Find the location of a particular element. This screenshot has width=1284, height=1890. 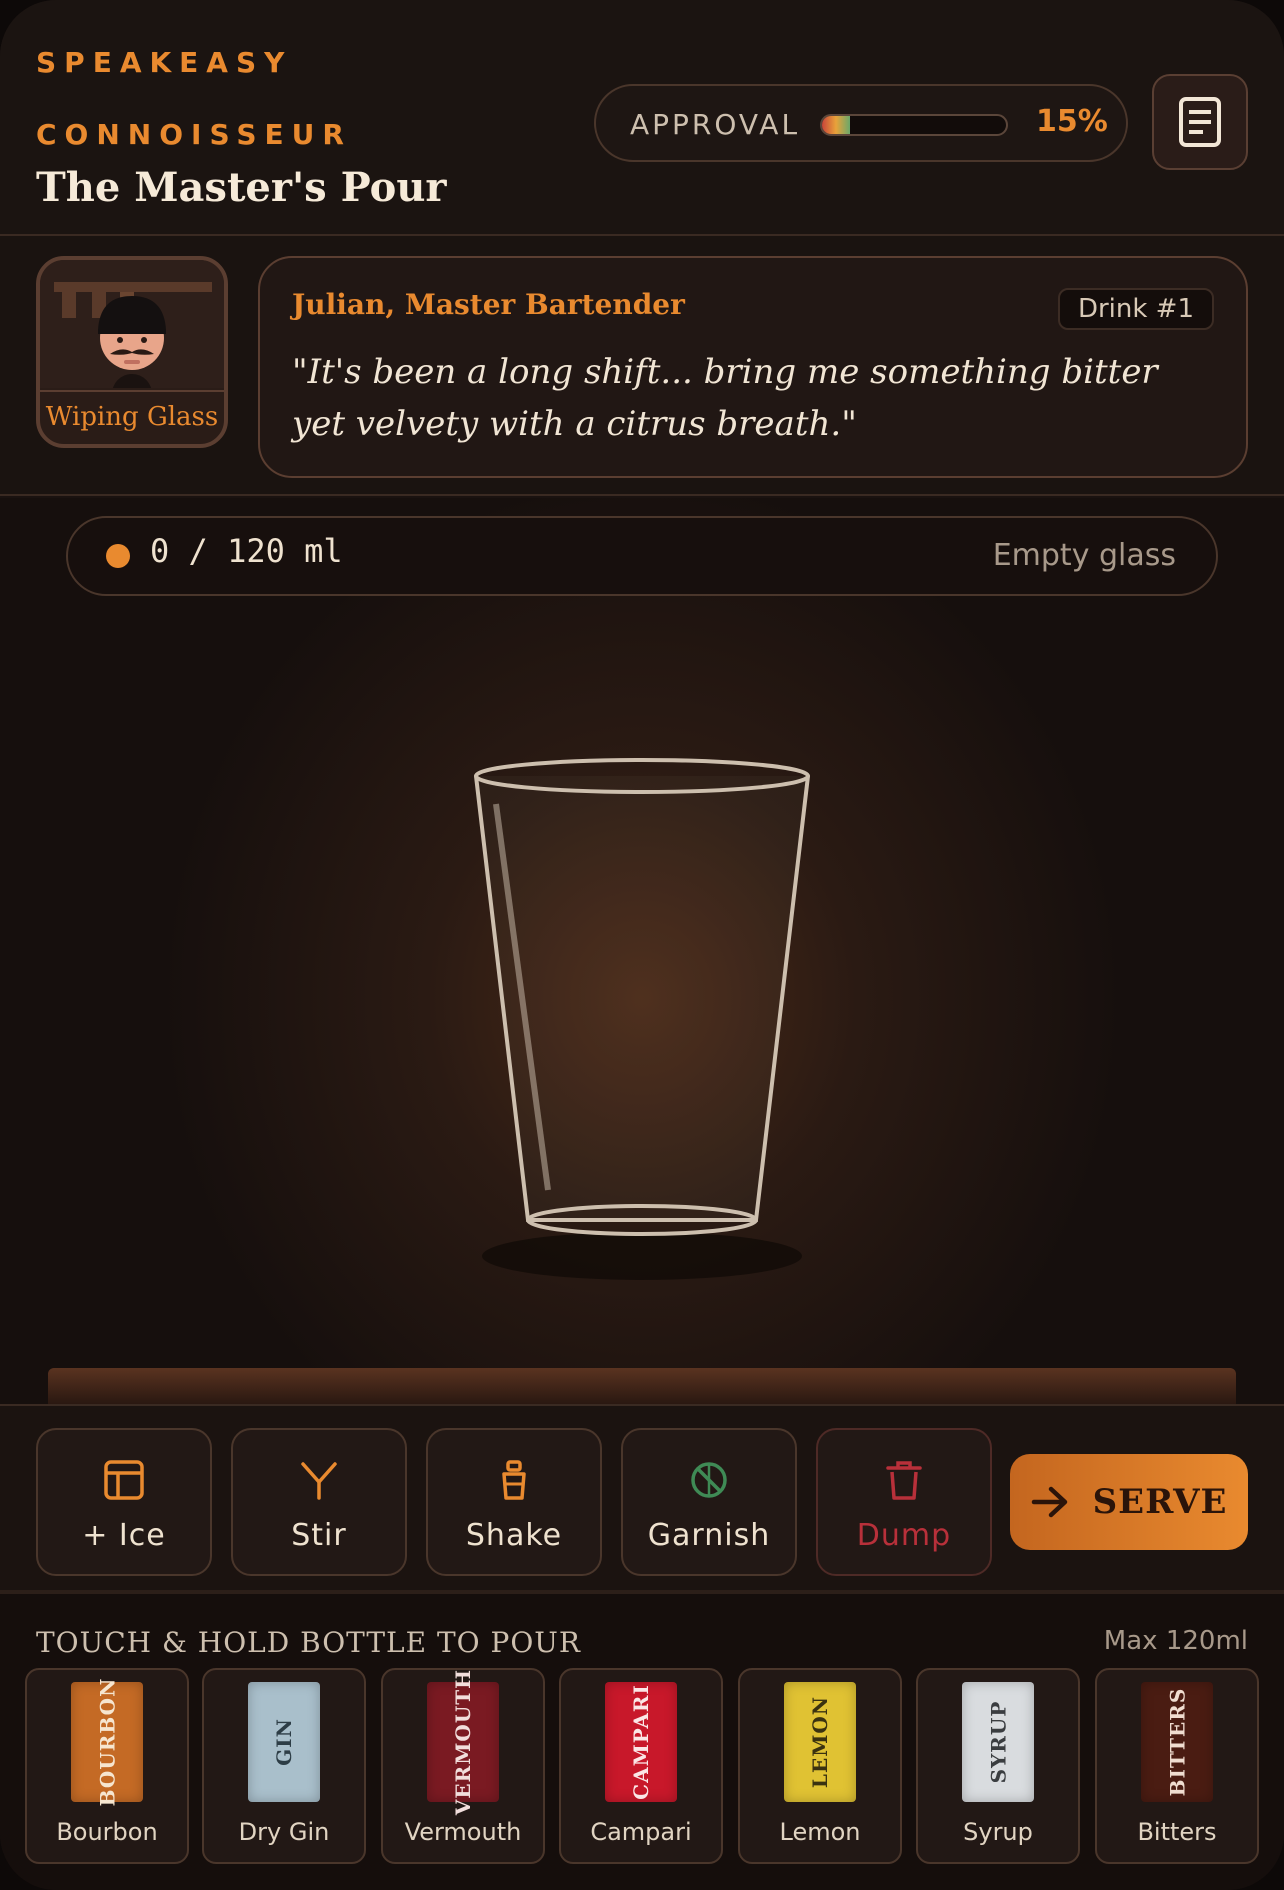

volume-readout: 0 / 120 ml is located at coordinates (246, 551).